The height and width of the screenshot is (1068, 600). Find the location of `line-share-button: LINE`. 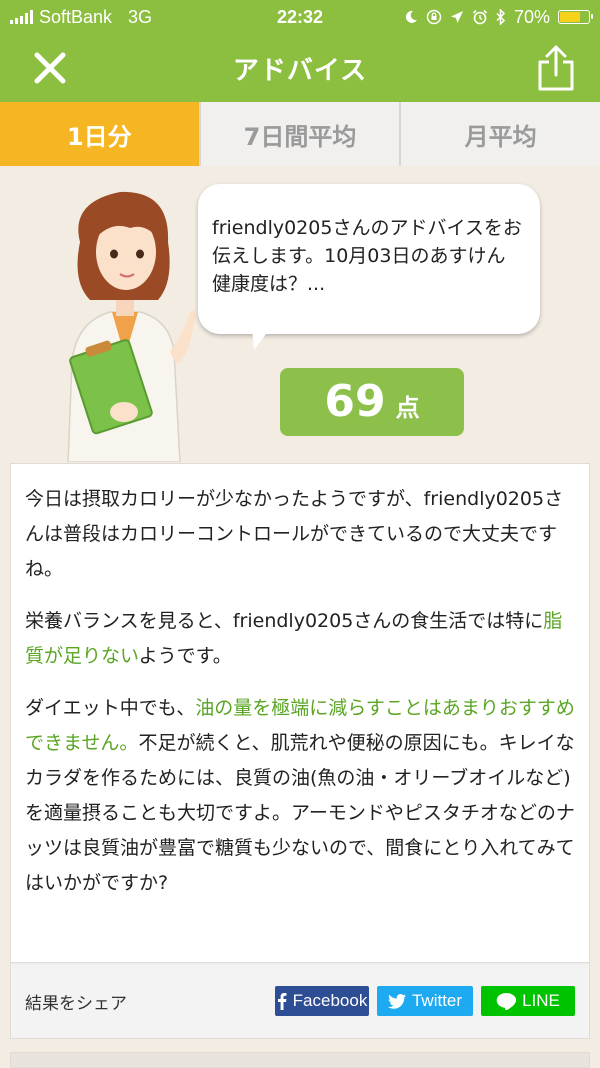

line-share-button: LINE is located at coordinates (528, 1001).